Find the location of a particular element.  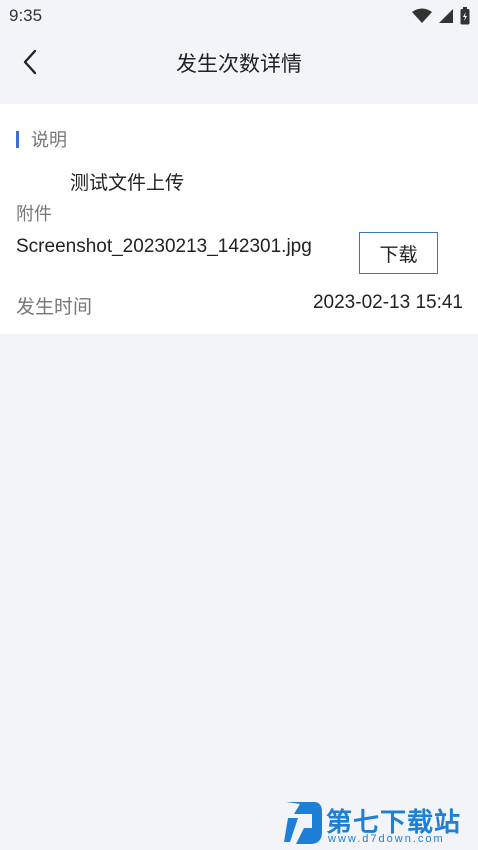

occurrence-time-label: 发生时间 is located at coordinates (54, 307).